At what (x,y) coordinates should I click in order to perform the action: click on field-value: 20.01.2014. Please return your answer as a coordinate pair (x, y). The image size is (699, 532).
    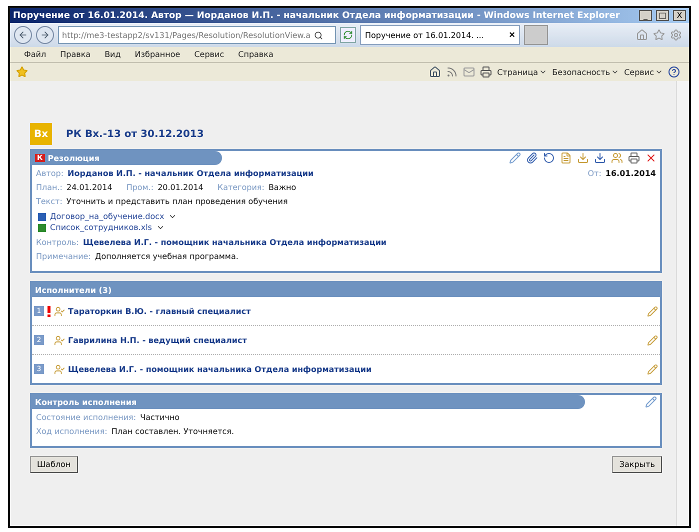
    Looking at the image, I should click on (181, 187).